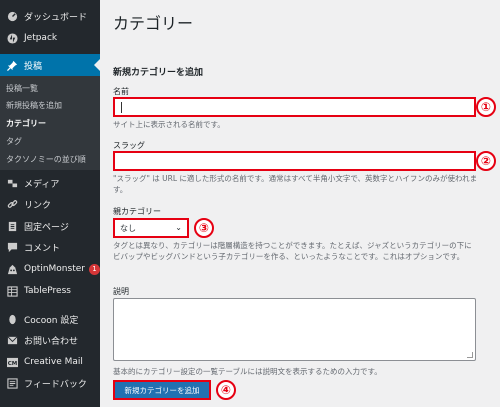  What do you see at coordinates (226, 390) in the screenshot?
I see `annotation-marker-4: ④` at bounding box center [226, 390].